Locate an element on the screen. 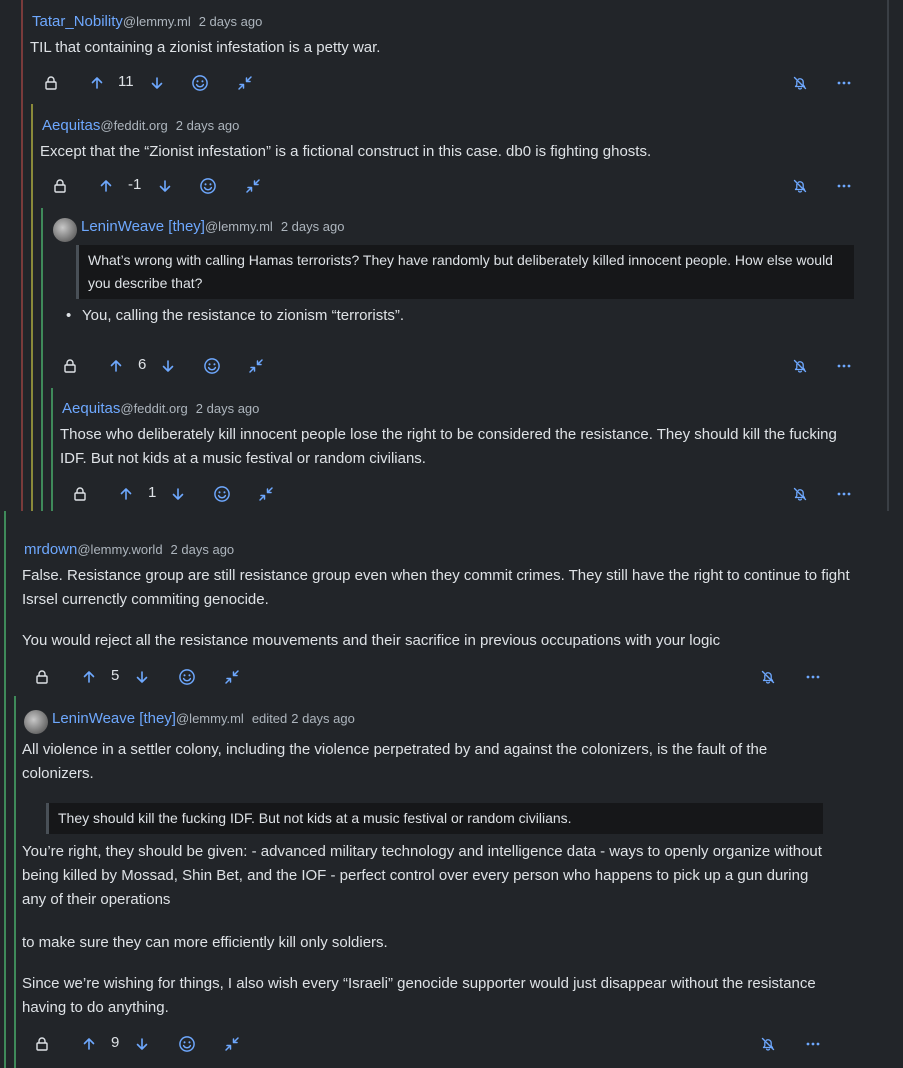 The width and height of the screenshot is (903, 1068). comment-actions: 6 is located at coordinates (451, 366).